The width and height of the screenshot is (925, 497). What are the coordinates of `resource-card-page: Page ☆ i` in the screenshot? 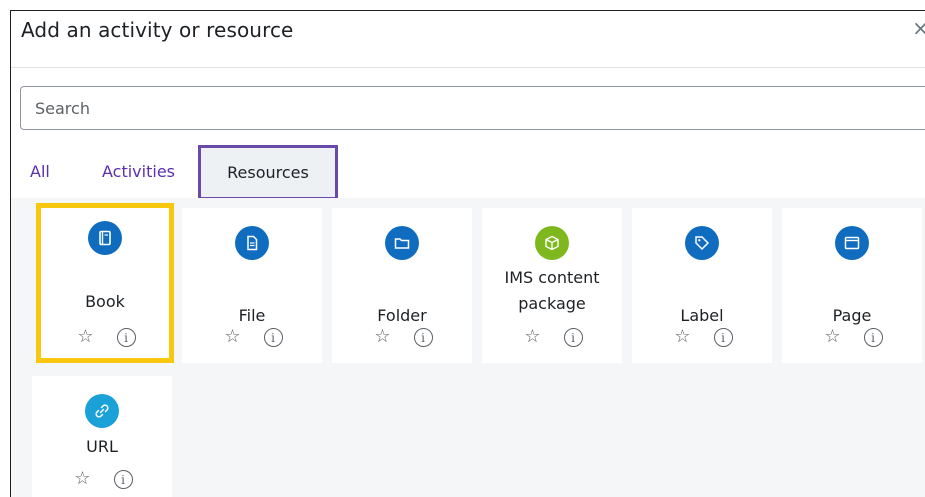 It's located at (852, 285).